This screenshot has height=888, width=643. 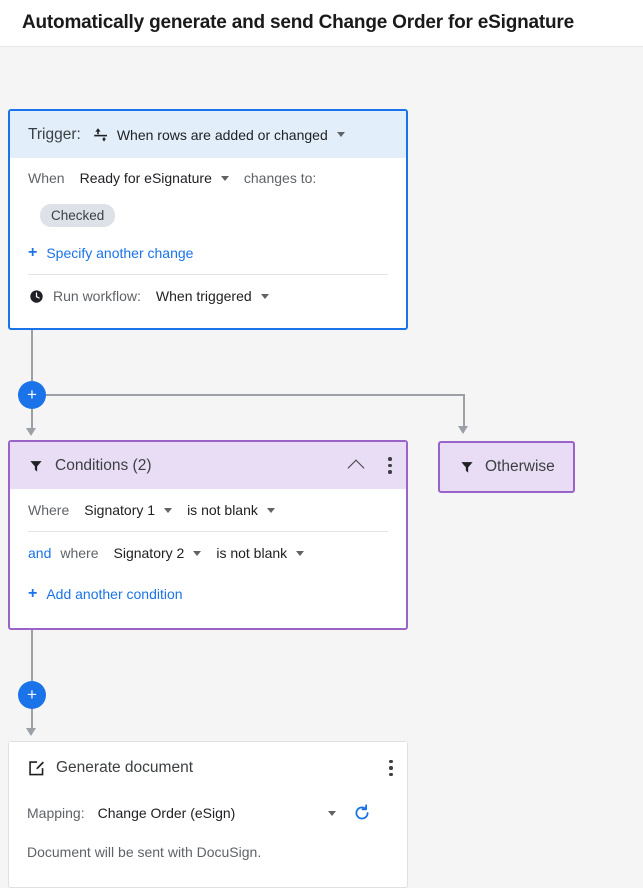 I want to click on condition-field-dropdown-1: Signatory 1, so click(x=128, y=510).